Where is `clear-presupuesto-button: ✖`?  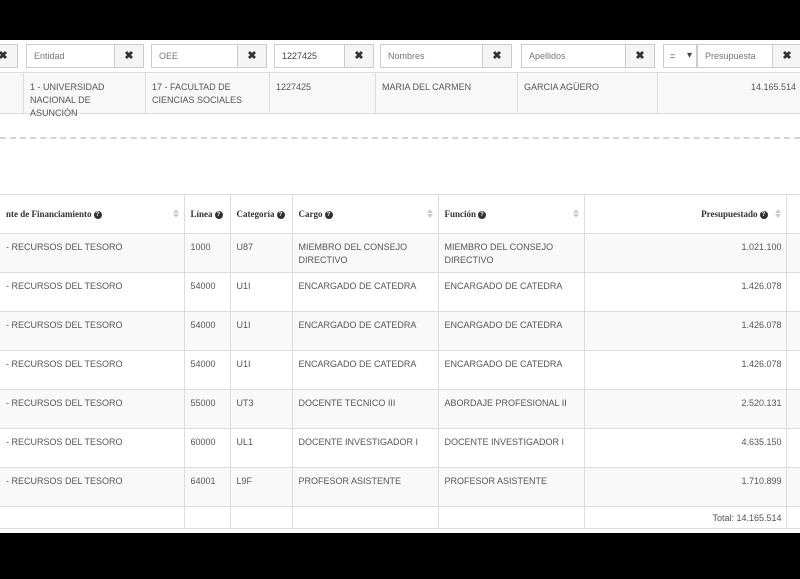
clear-presupuesto-button: ✖ is located at coordinates (786, 56).